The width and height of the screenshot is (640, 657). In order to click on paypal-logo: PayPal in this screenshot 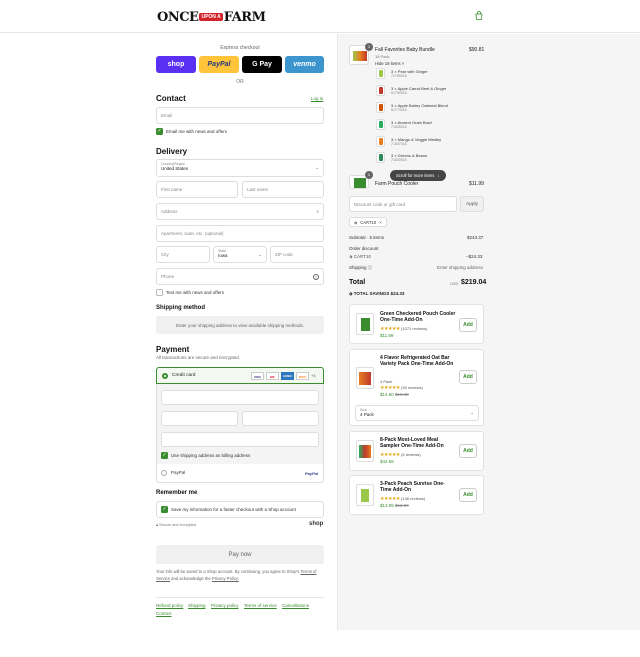, I will do `click(312, 473)`.